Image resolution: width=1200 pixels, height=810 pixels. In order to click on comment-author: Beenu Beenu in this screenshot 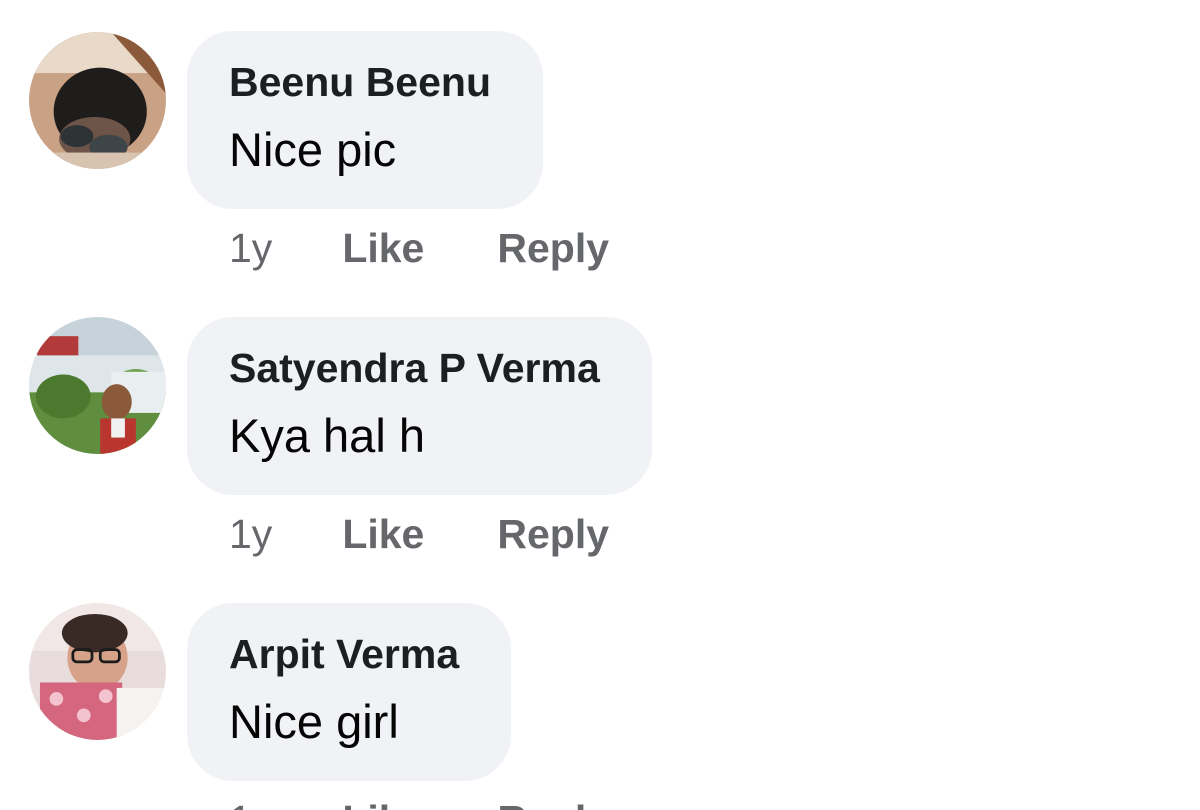, I will do `click(360, 82)`.